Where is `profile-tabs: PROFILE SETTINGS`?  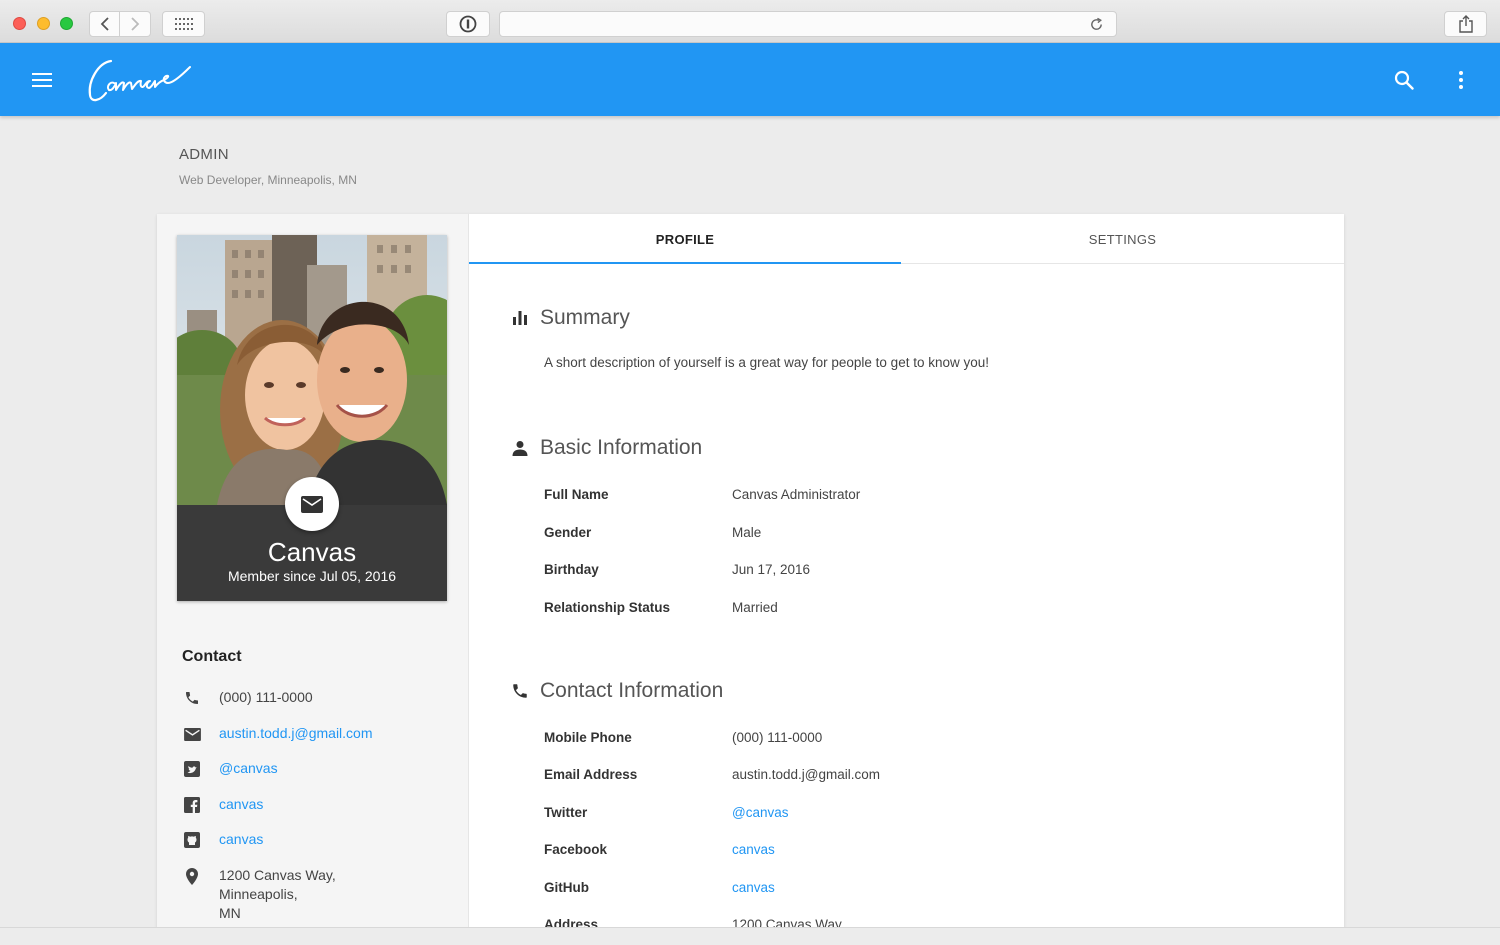 profile-tabs: PROFILE SETTINGS is located at coordinates (906, 239).